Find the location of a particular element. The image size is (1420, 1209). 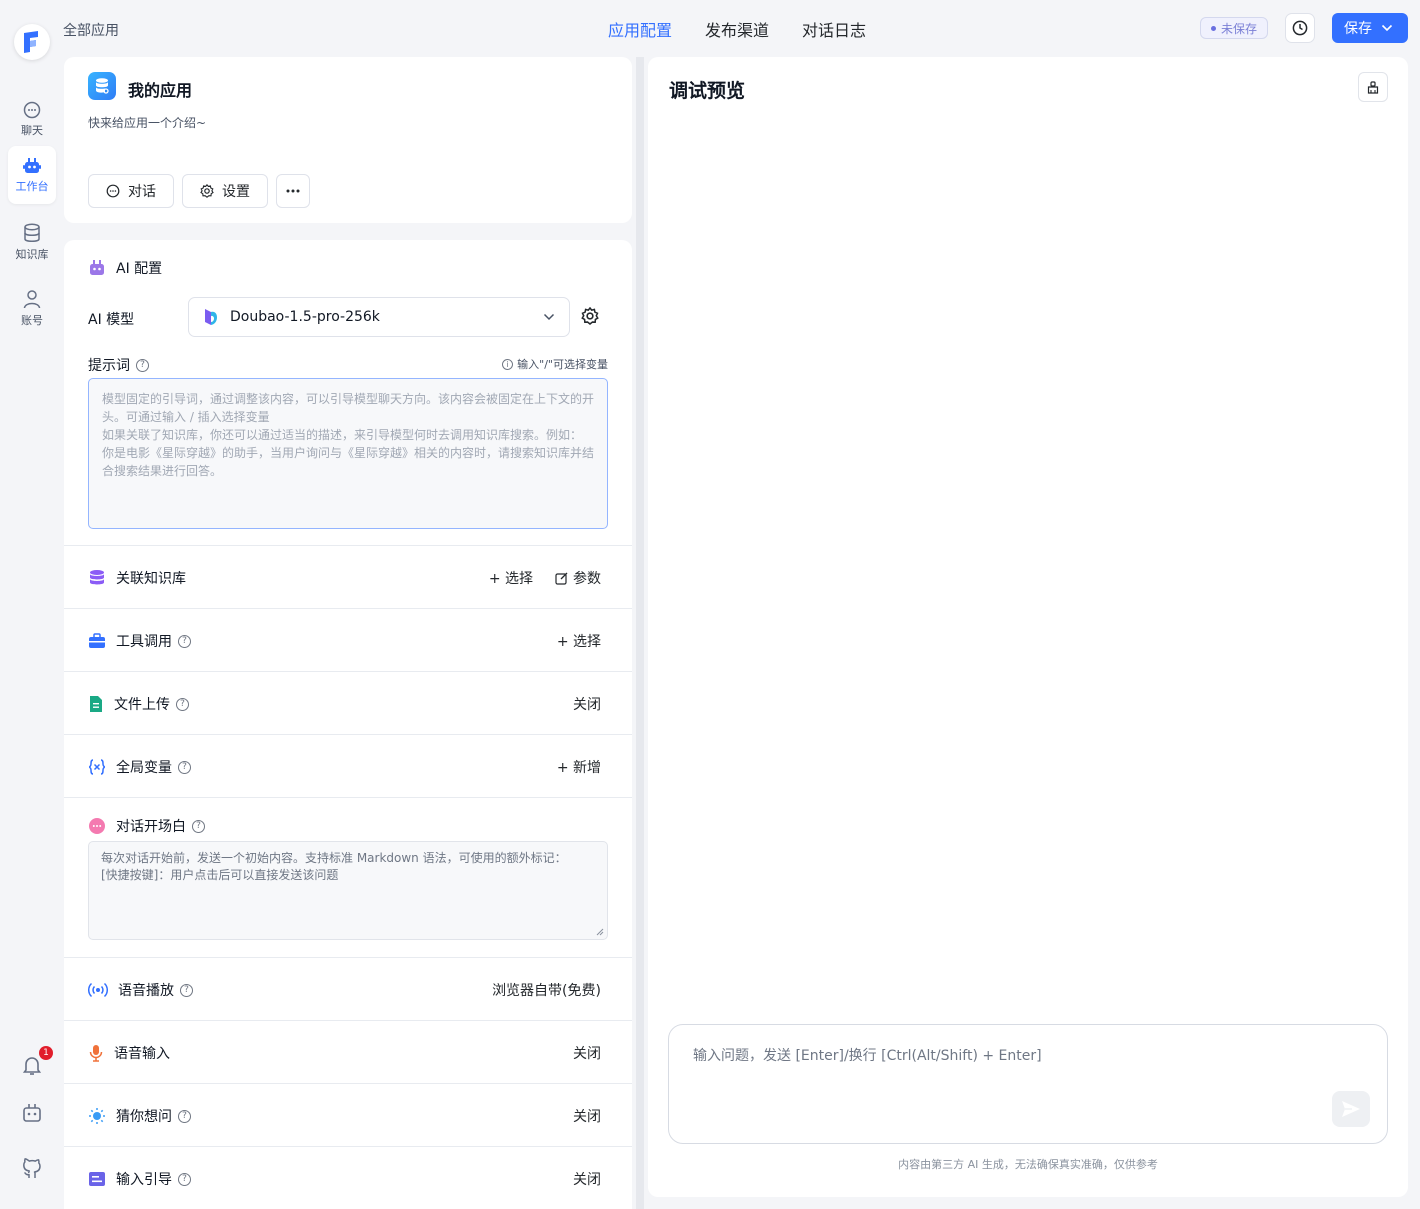

vars-add-button: + 新增 is located at coordinates (579, 767).